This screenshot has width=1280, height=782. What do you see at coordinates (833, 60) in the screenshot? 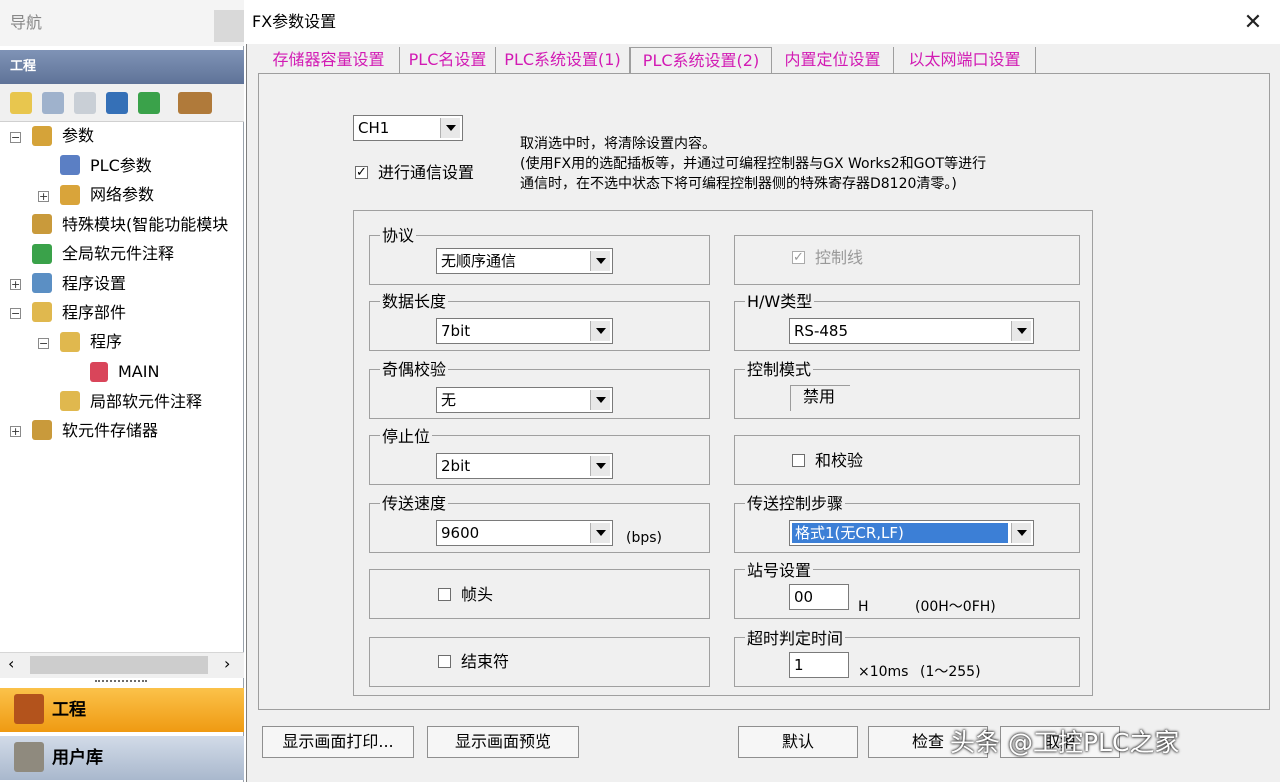
I see `tab-builtin-positioning: 内置定位设置` at bounding box center [833, 60].